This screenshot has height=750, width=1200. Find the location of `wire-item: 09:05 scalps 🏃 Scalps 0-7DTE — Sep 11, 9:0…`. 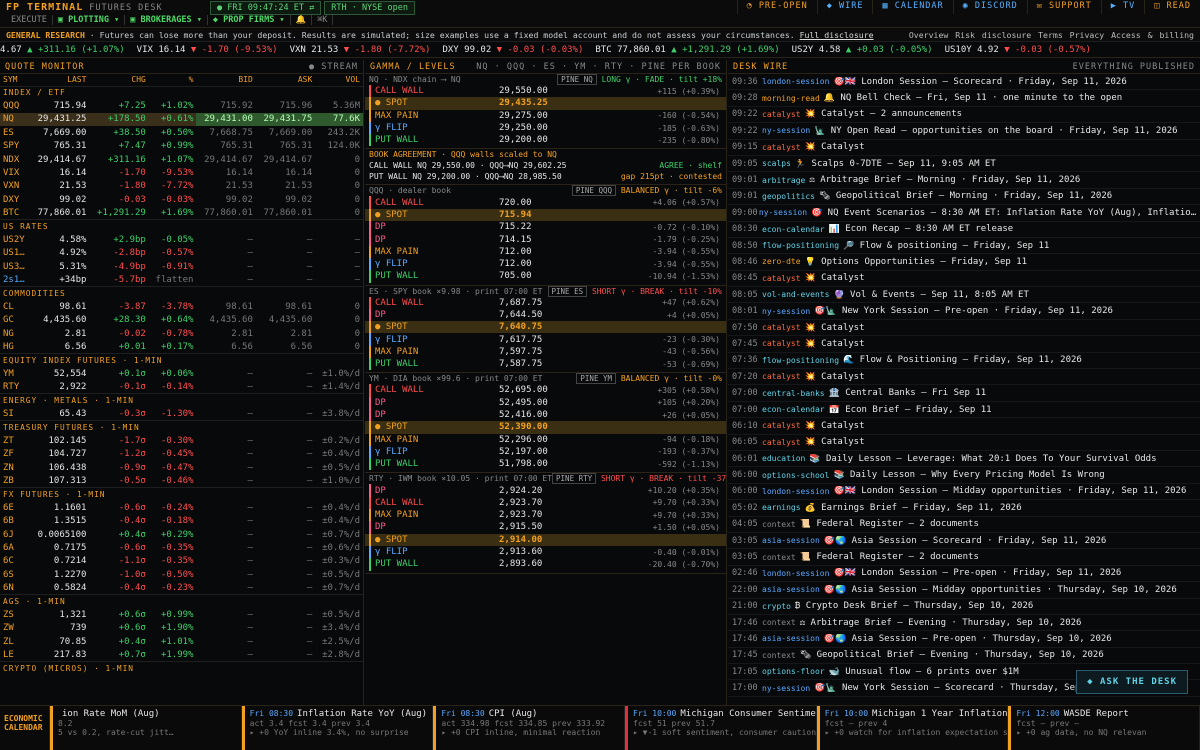

wire-item: 09:05 scalps 🏃 Scalps 0-7DTE — Sep 11, 9:0… is located at coordinates (964, 164).